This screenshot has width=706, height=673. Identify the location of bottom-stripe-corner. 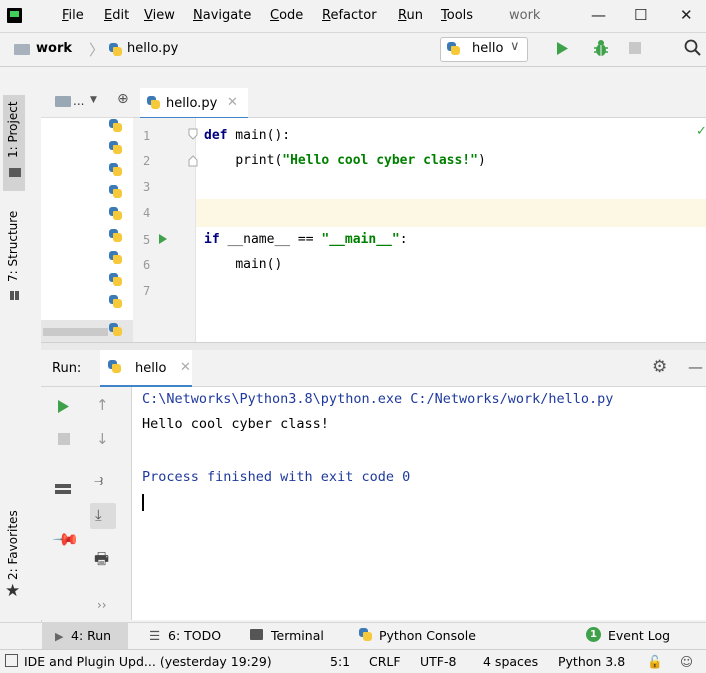
(20, 636).